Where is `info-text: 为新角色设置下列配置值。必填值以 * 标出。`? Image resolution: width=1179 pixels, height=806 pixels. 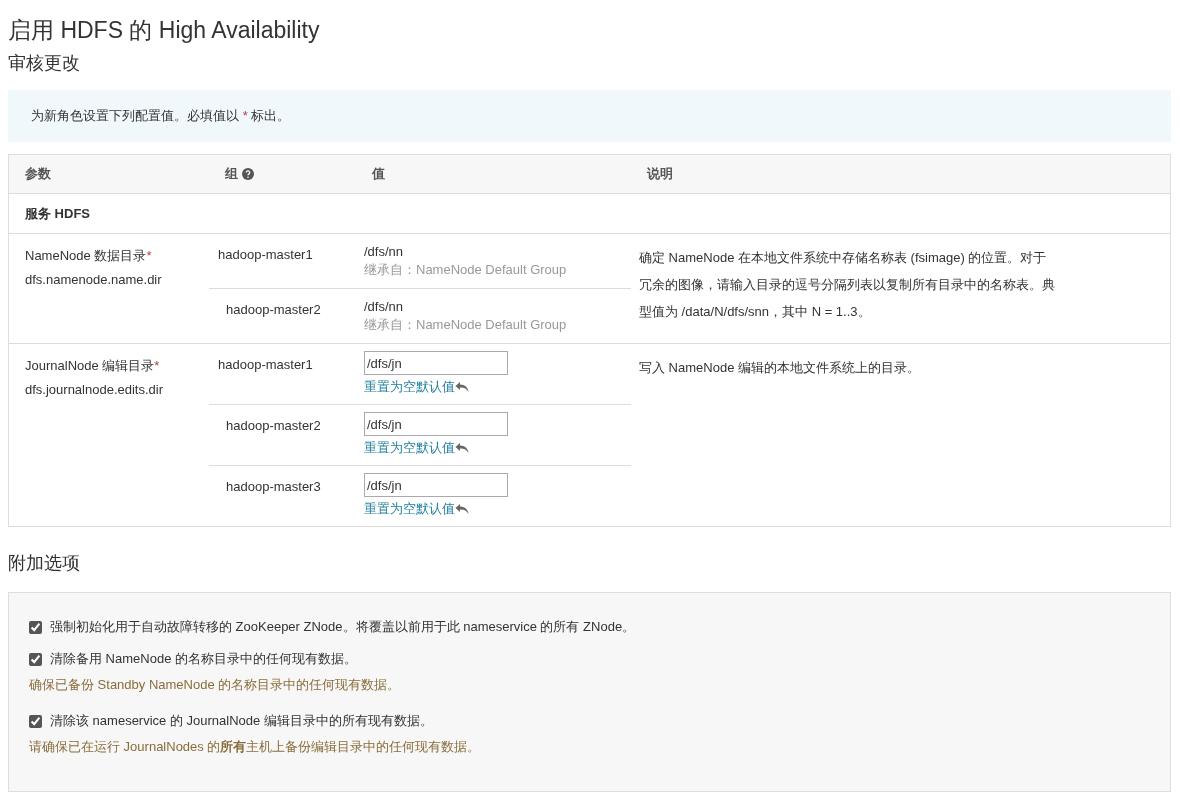
info-text: 为新角色设置下列配置值。必填值以 * 标出。 is located at coordinates (161, 116).